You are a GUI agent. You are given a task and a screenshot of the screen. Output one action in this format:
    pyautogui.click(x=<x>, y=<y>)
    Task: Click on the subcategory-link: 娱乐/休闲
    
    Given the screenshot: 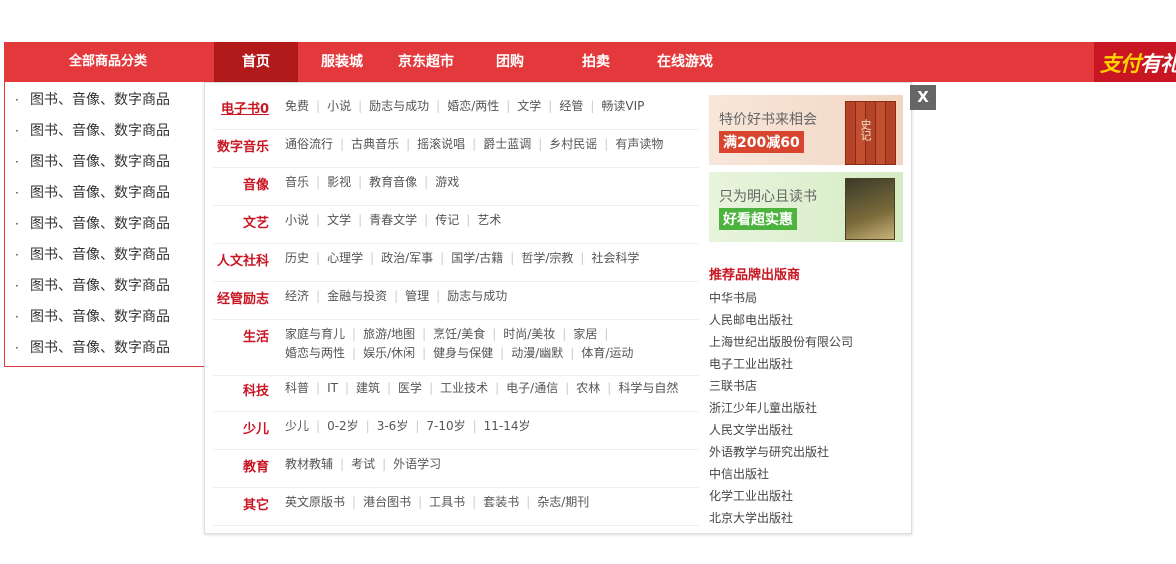 What is the action you would take?
    pyautogui.click(x=389, y=353)
    